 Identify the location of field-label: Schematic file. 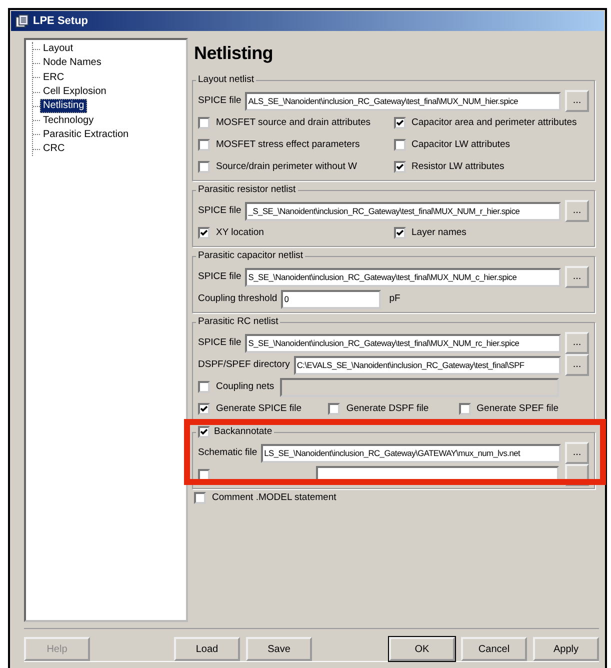
(228, 453).